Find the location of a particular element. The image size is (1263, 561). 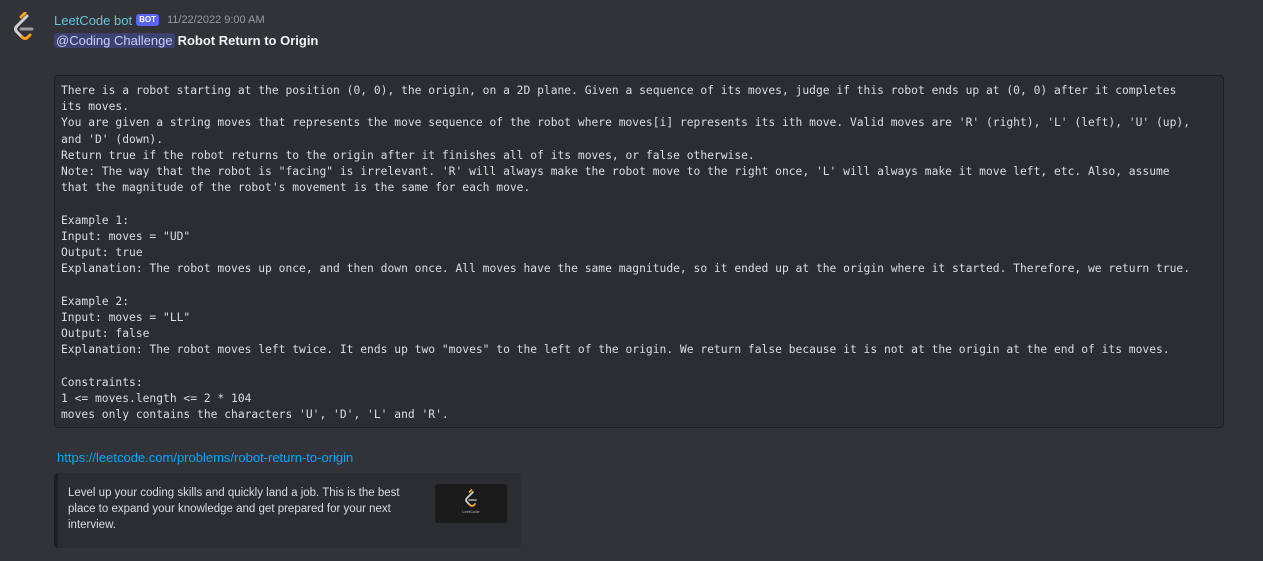

message-title-line: @Coding Challenge Robot Return to Origin is located at coordinates (186, 40).